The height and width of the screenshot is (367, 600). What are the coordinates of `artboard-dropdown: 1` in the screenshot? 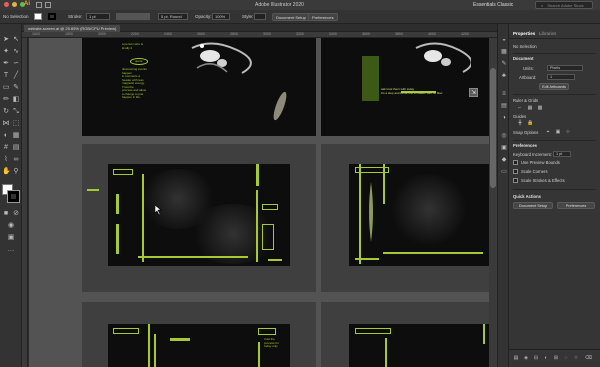 It's located at (561, 77).